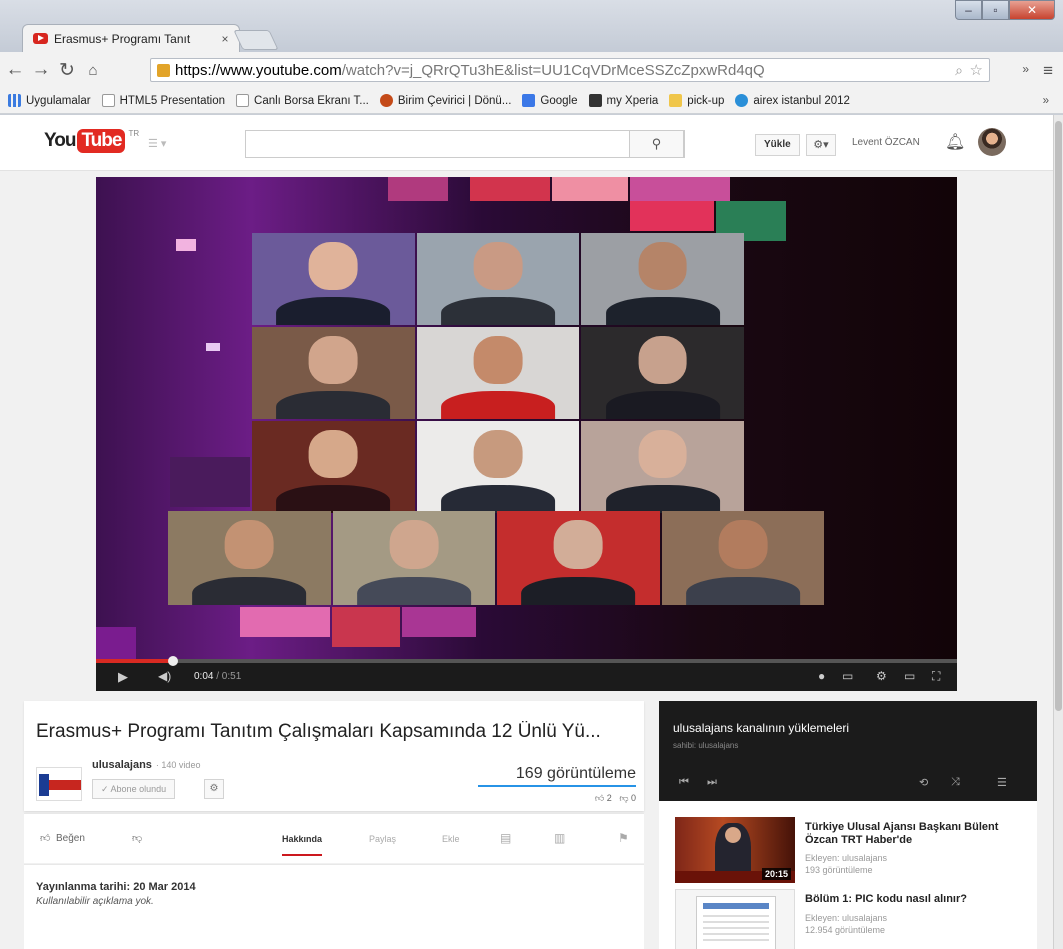 Image resolution: width=1063 pixels, height=949 pixels. What do you see at coordinates (91, 141) in the screenshot?
I see `youtube-logo: You Tube TR` at bounding box center [91, 141].